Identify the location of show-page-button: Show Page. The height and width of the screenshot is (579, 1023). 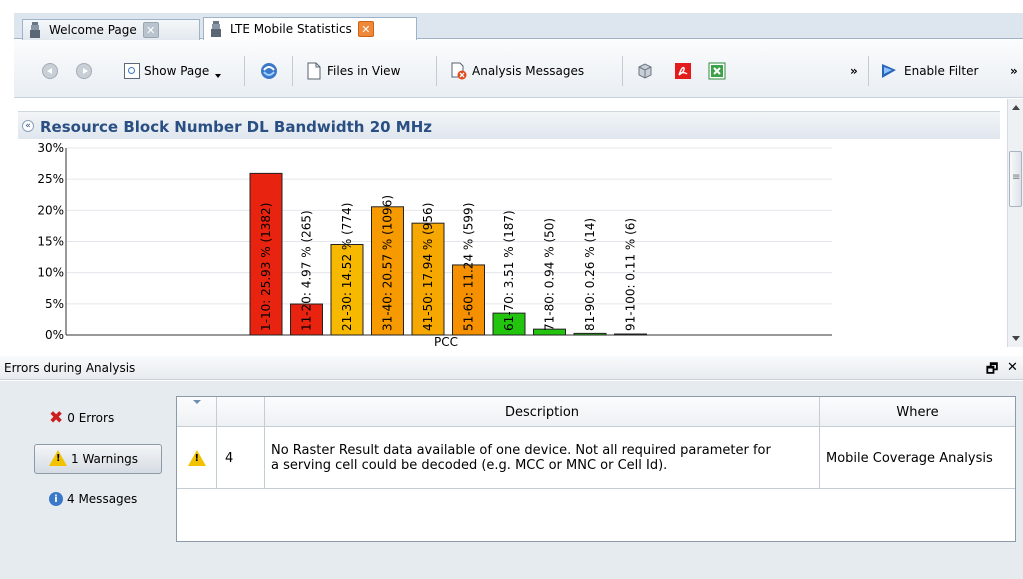
(173, 71).